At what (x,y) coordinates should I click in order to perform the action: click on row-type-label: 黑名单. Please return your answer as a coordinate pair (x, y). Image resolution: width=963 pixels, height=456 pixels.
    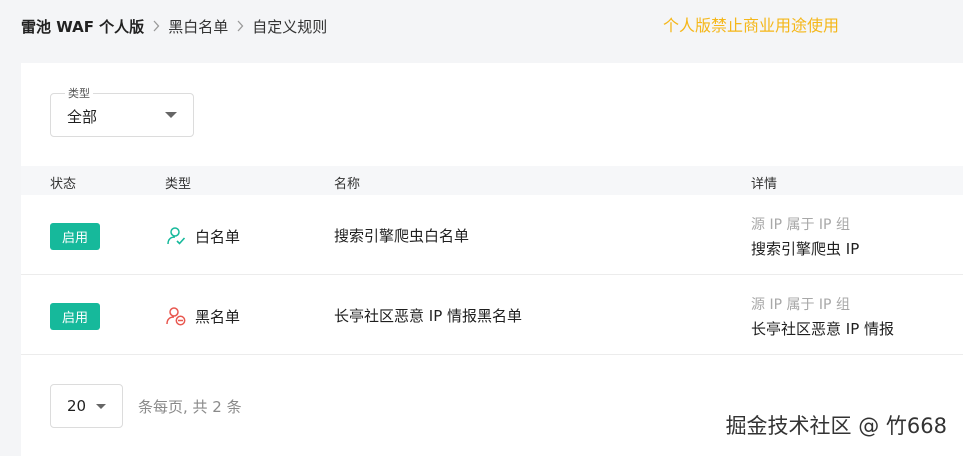
    Looking at the image, I should click on (218, 316).